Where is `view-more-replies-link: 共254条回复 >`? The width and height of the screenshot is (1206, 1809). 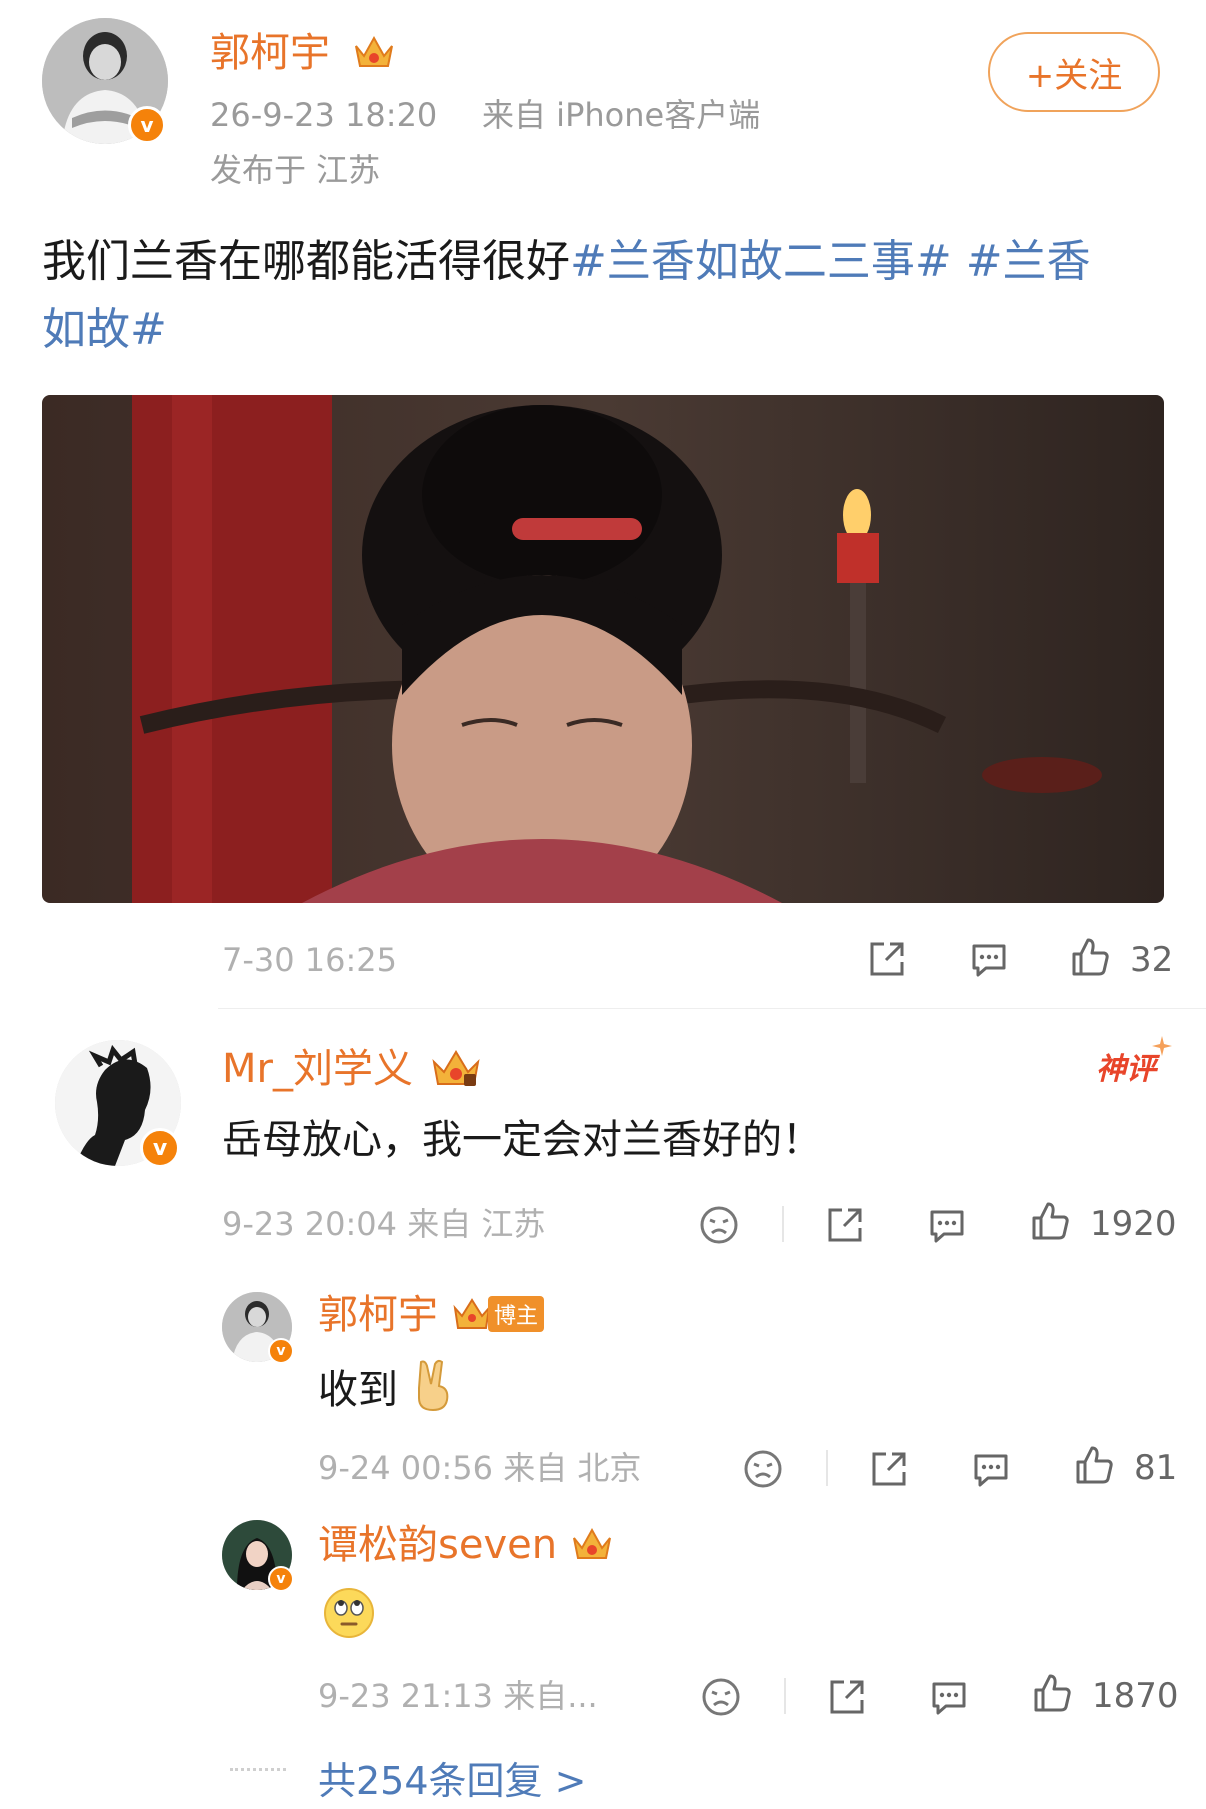
view-more-replies-link: 共254条回复 > is located at coordinates (452, 1781).